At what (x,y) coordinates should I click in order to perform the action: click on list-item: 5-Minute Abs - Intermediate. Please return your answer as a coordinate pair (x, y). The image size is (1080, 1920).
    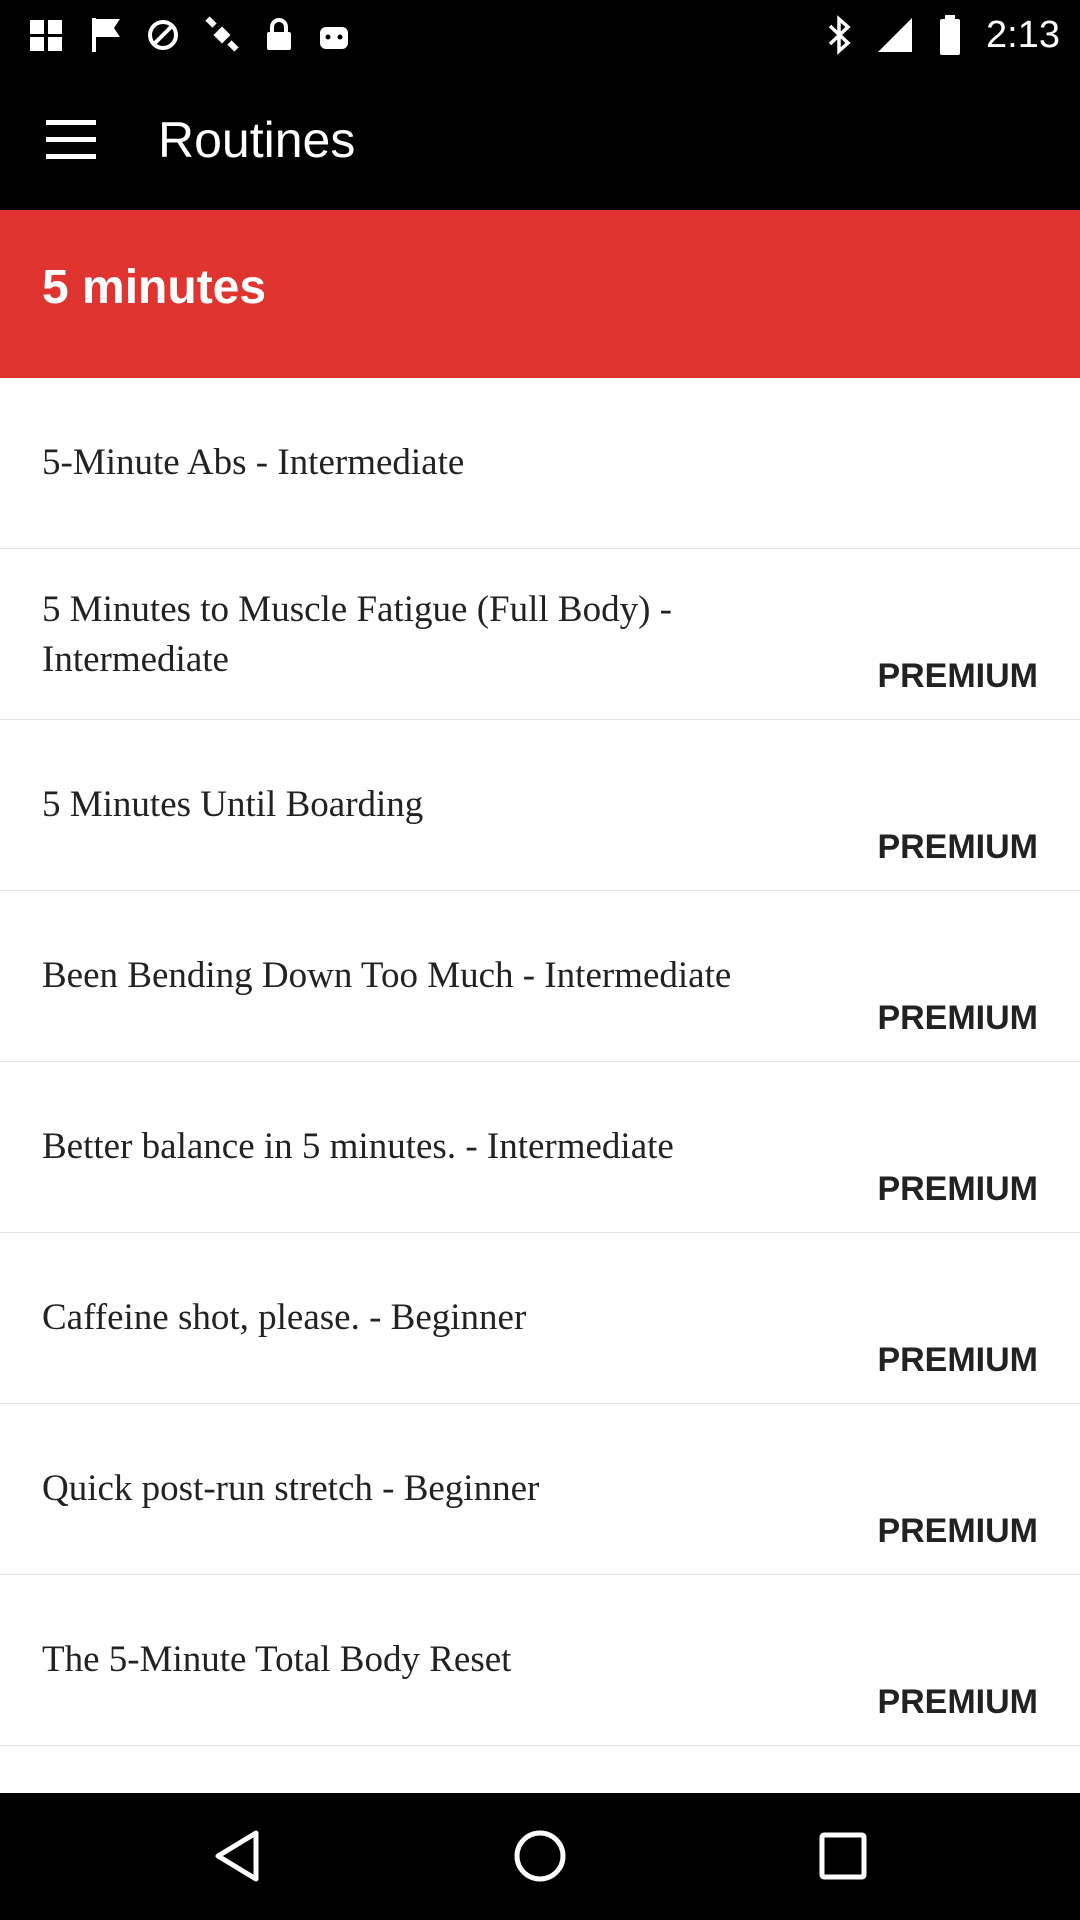
    Looking at the image, I should click on (540, 464).